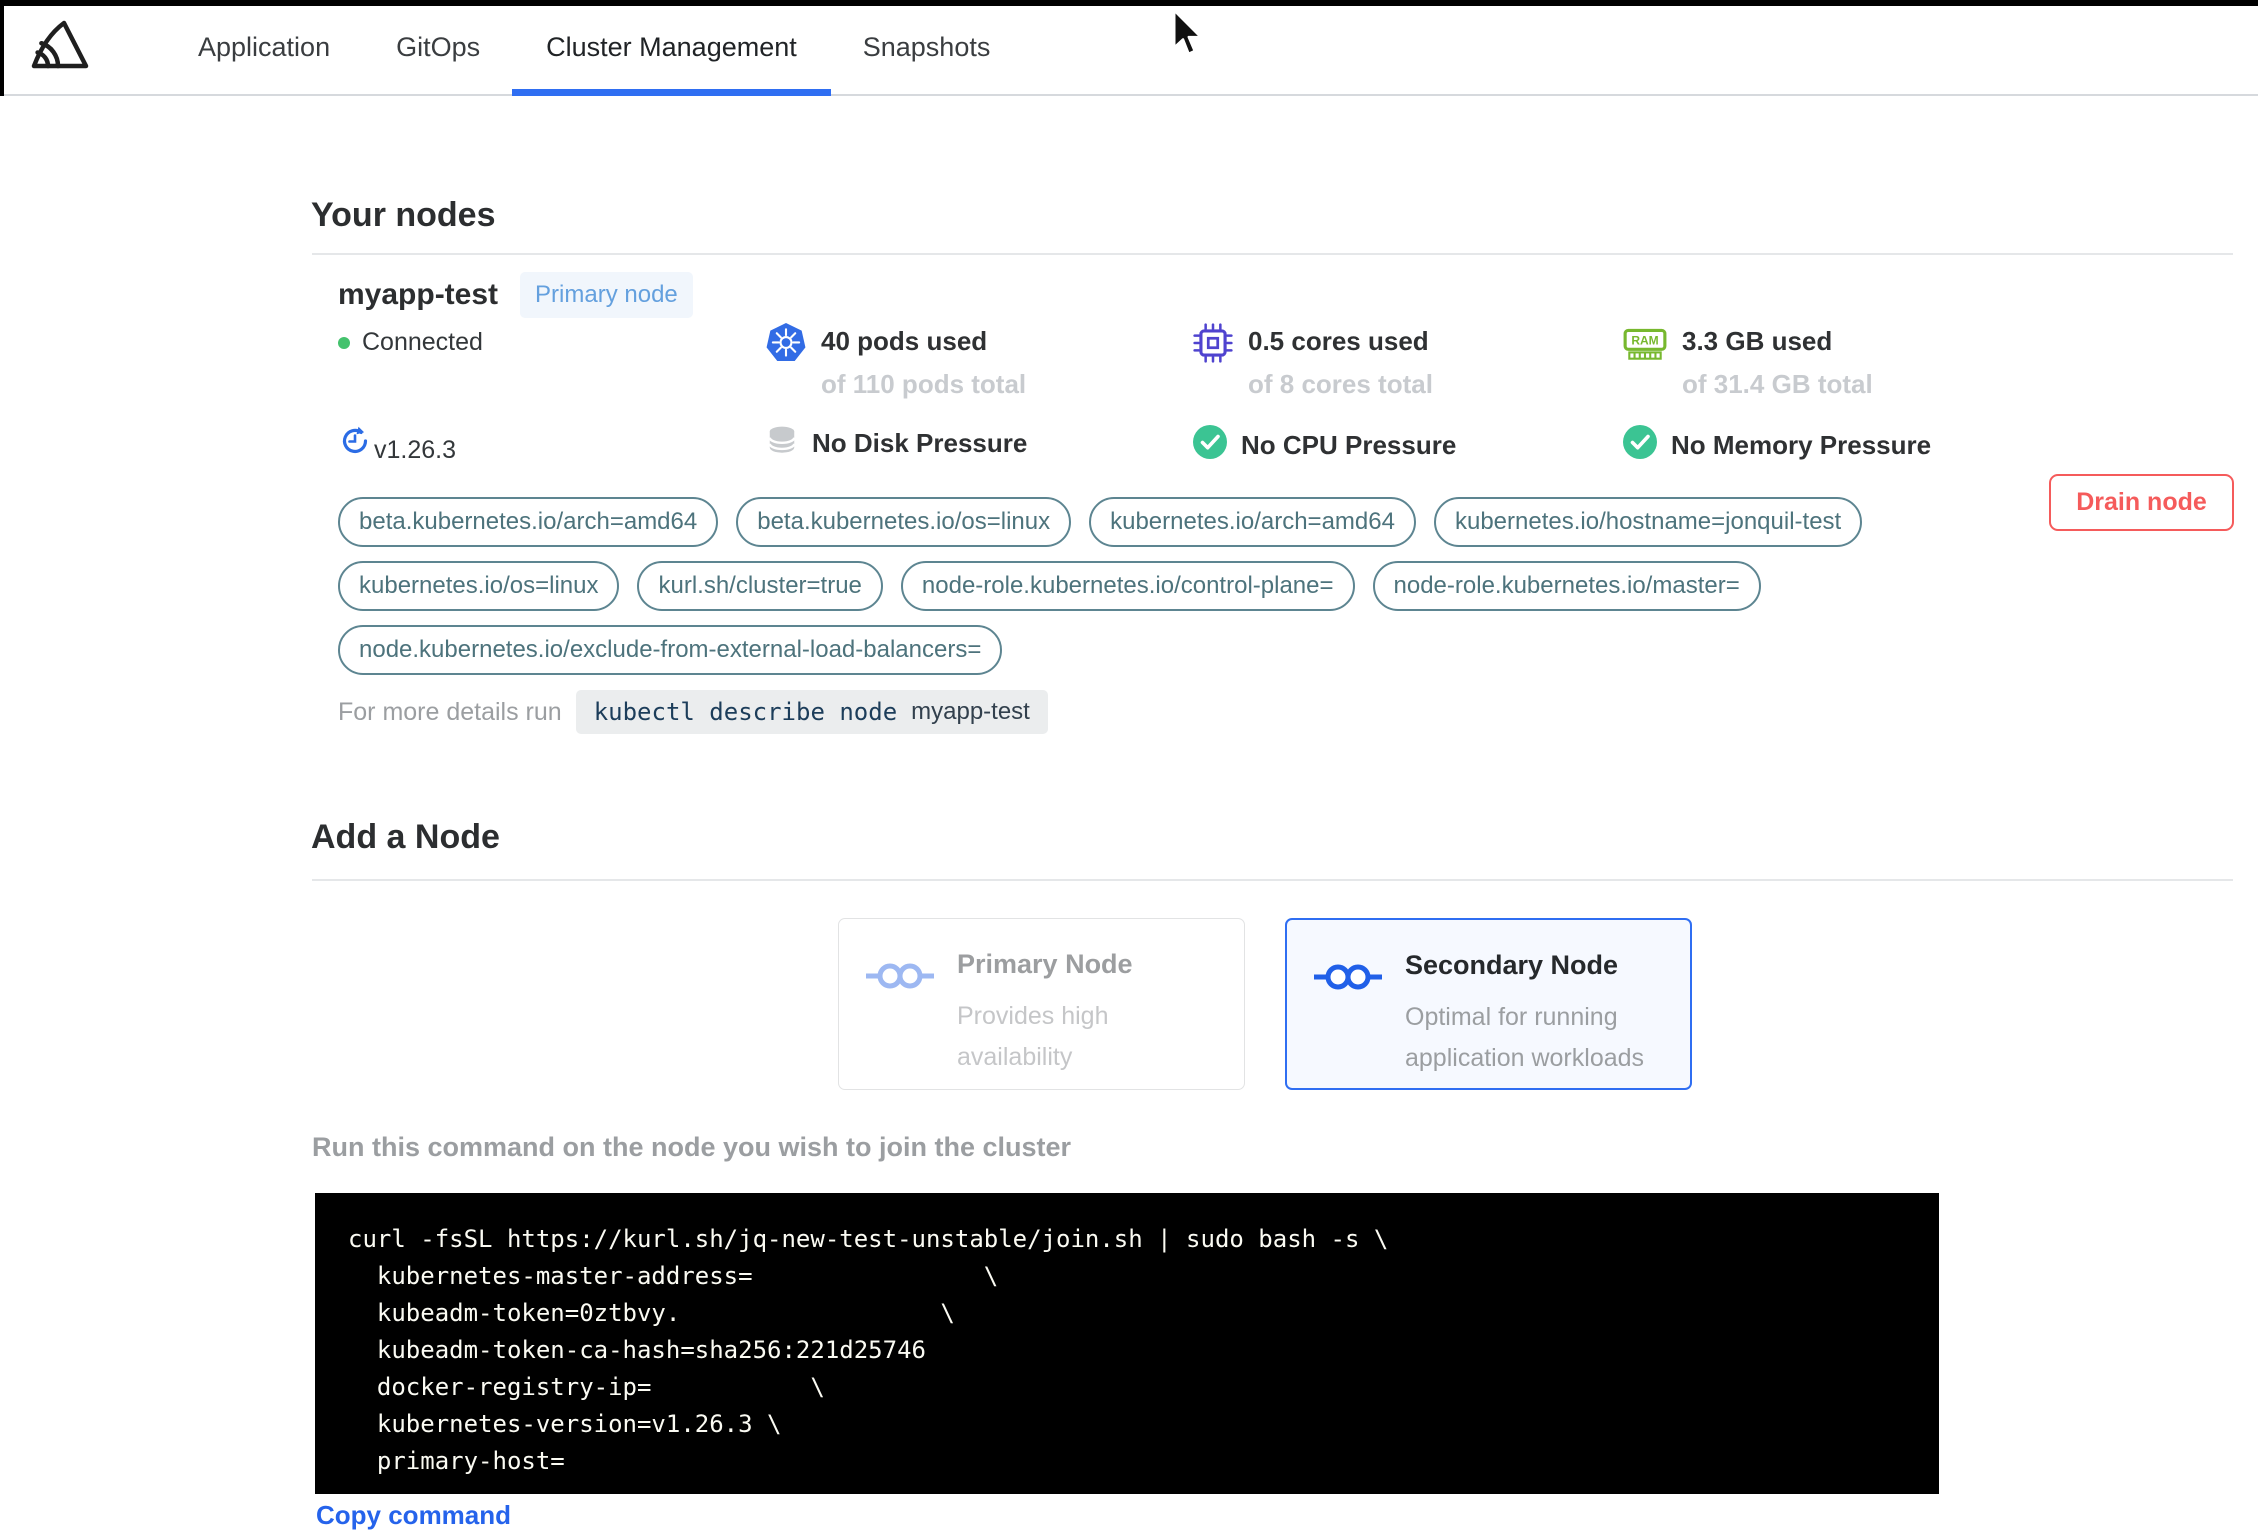 Image resolution: width=2258 pixels, height=1534 pixels. Describe the element at coordinates (1129, 3) in the screenshot. I see `window-top-edge` at that location.